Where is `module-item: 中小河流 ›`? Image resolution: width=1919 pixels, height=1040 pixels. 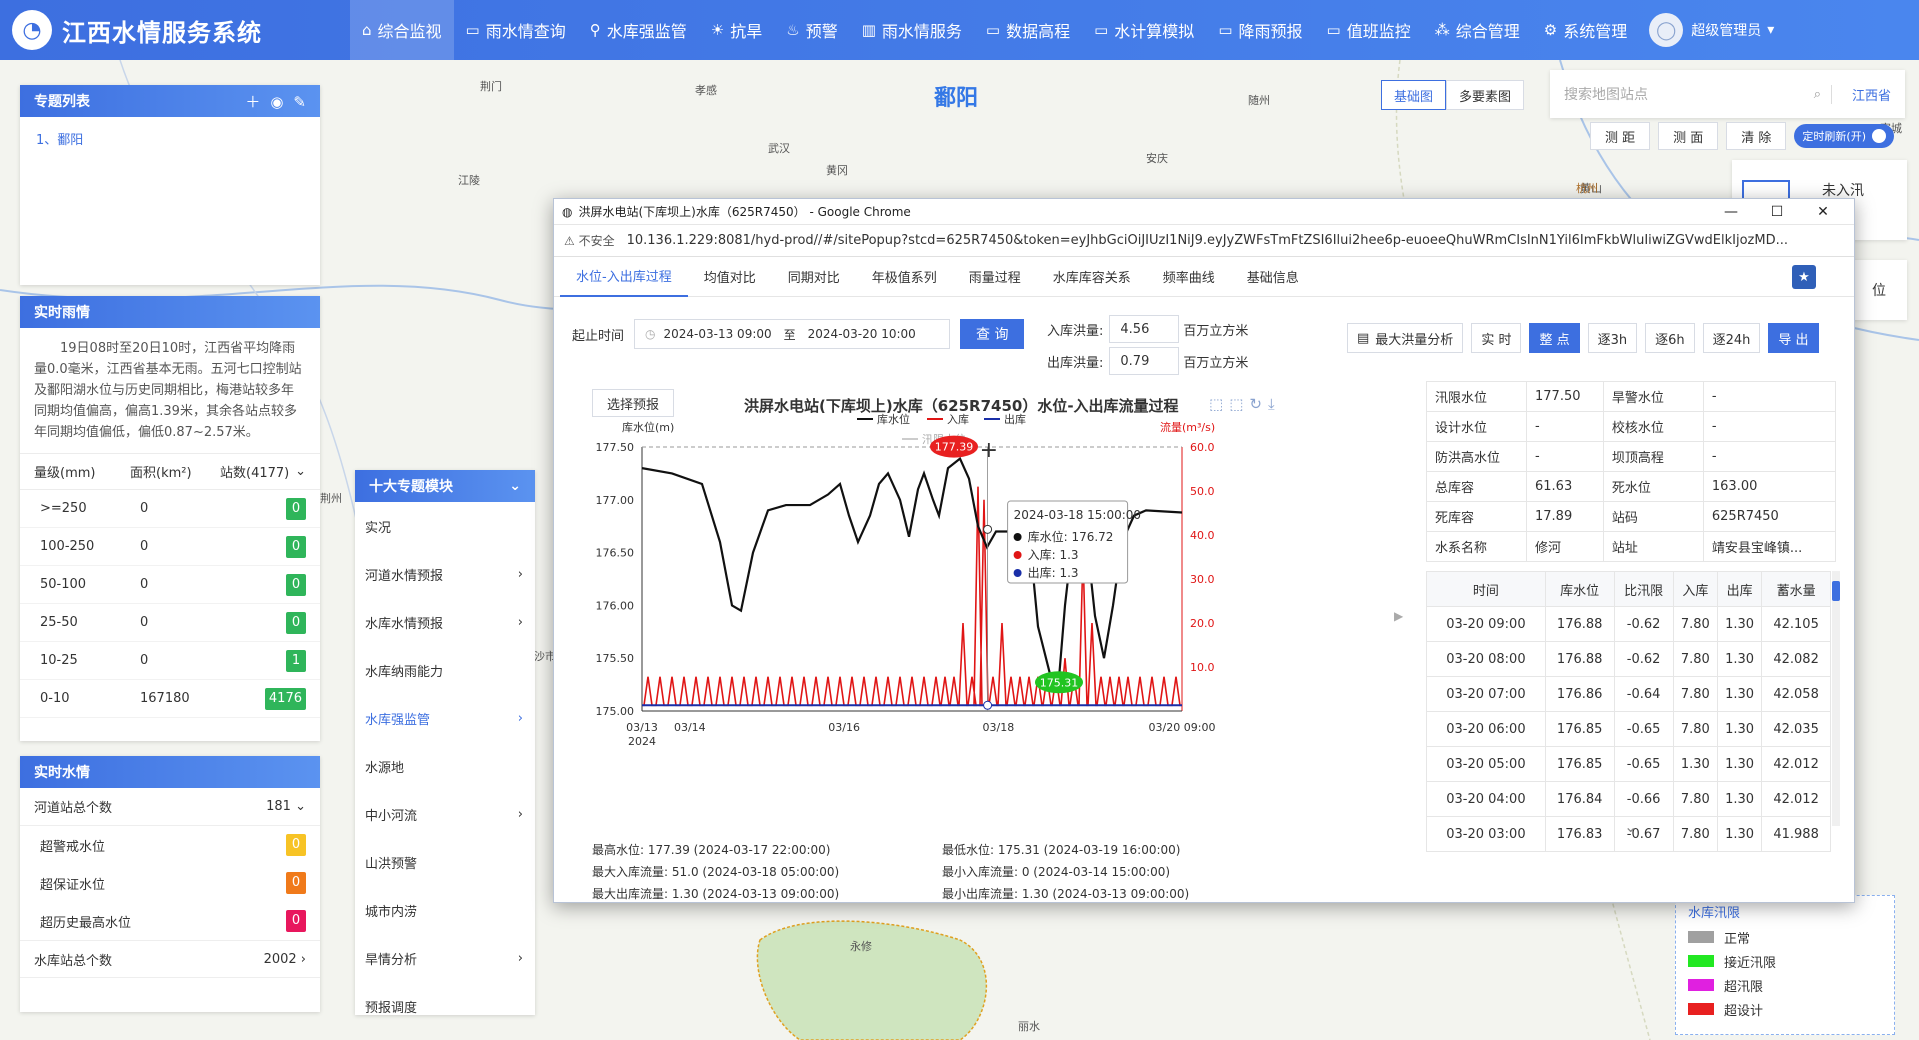 module-item: 中小河流 › is located at coordinates (445, 814).